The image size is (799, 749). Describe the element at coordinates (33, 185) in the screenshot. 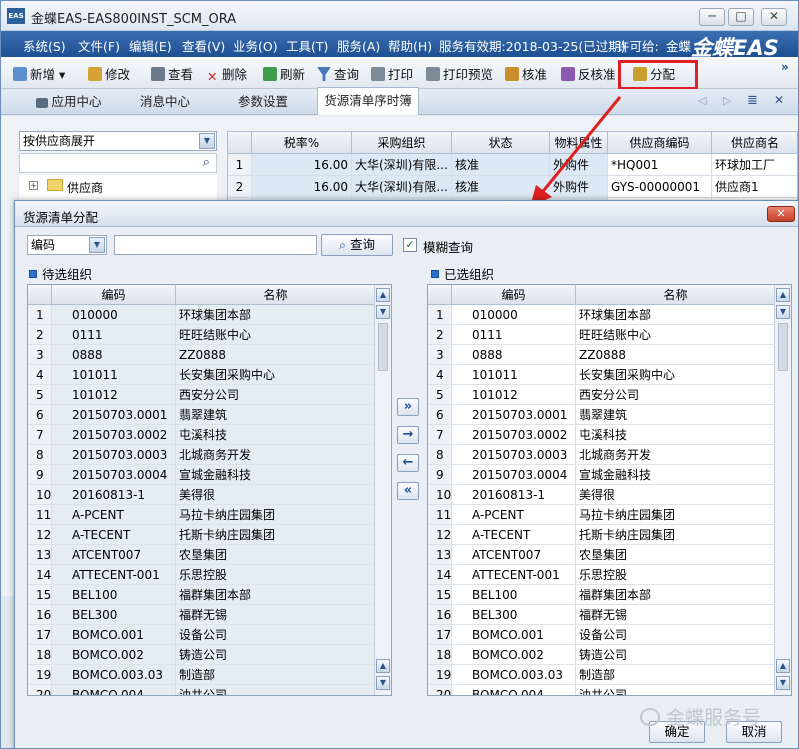

I see `tree-expand-icon: +` at that location.